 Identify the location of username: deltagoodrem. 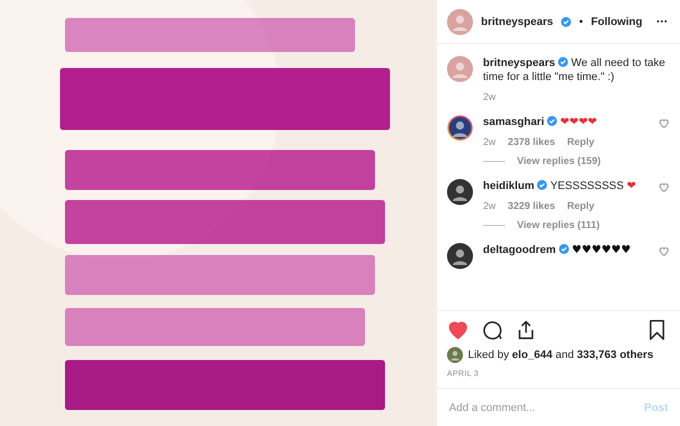
(519, 250).